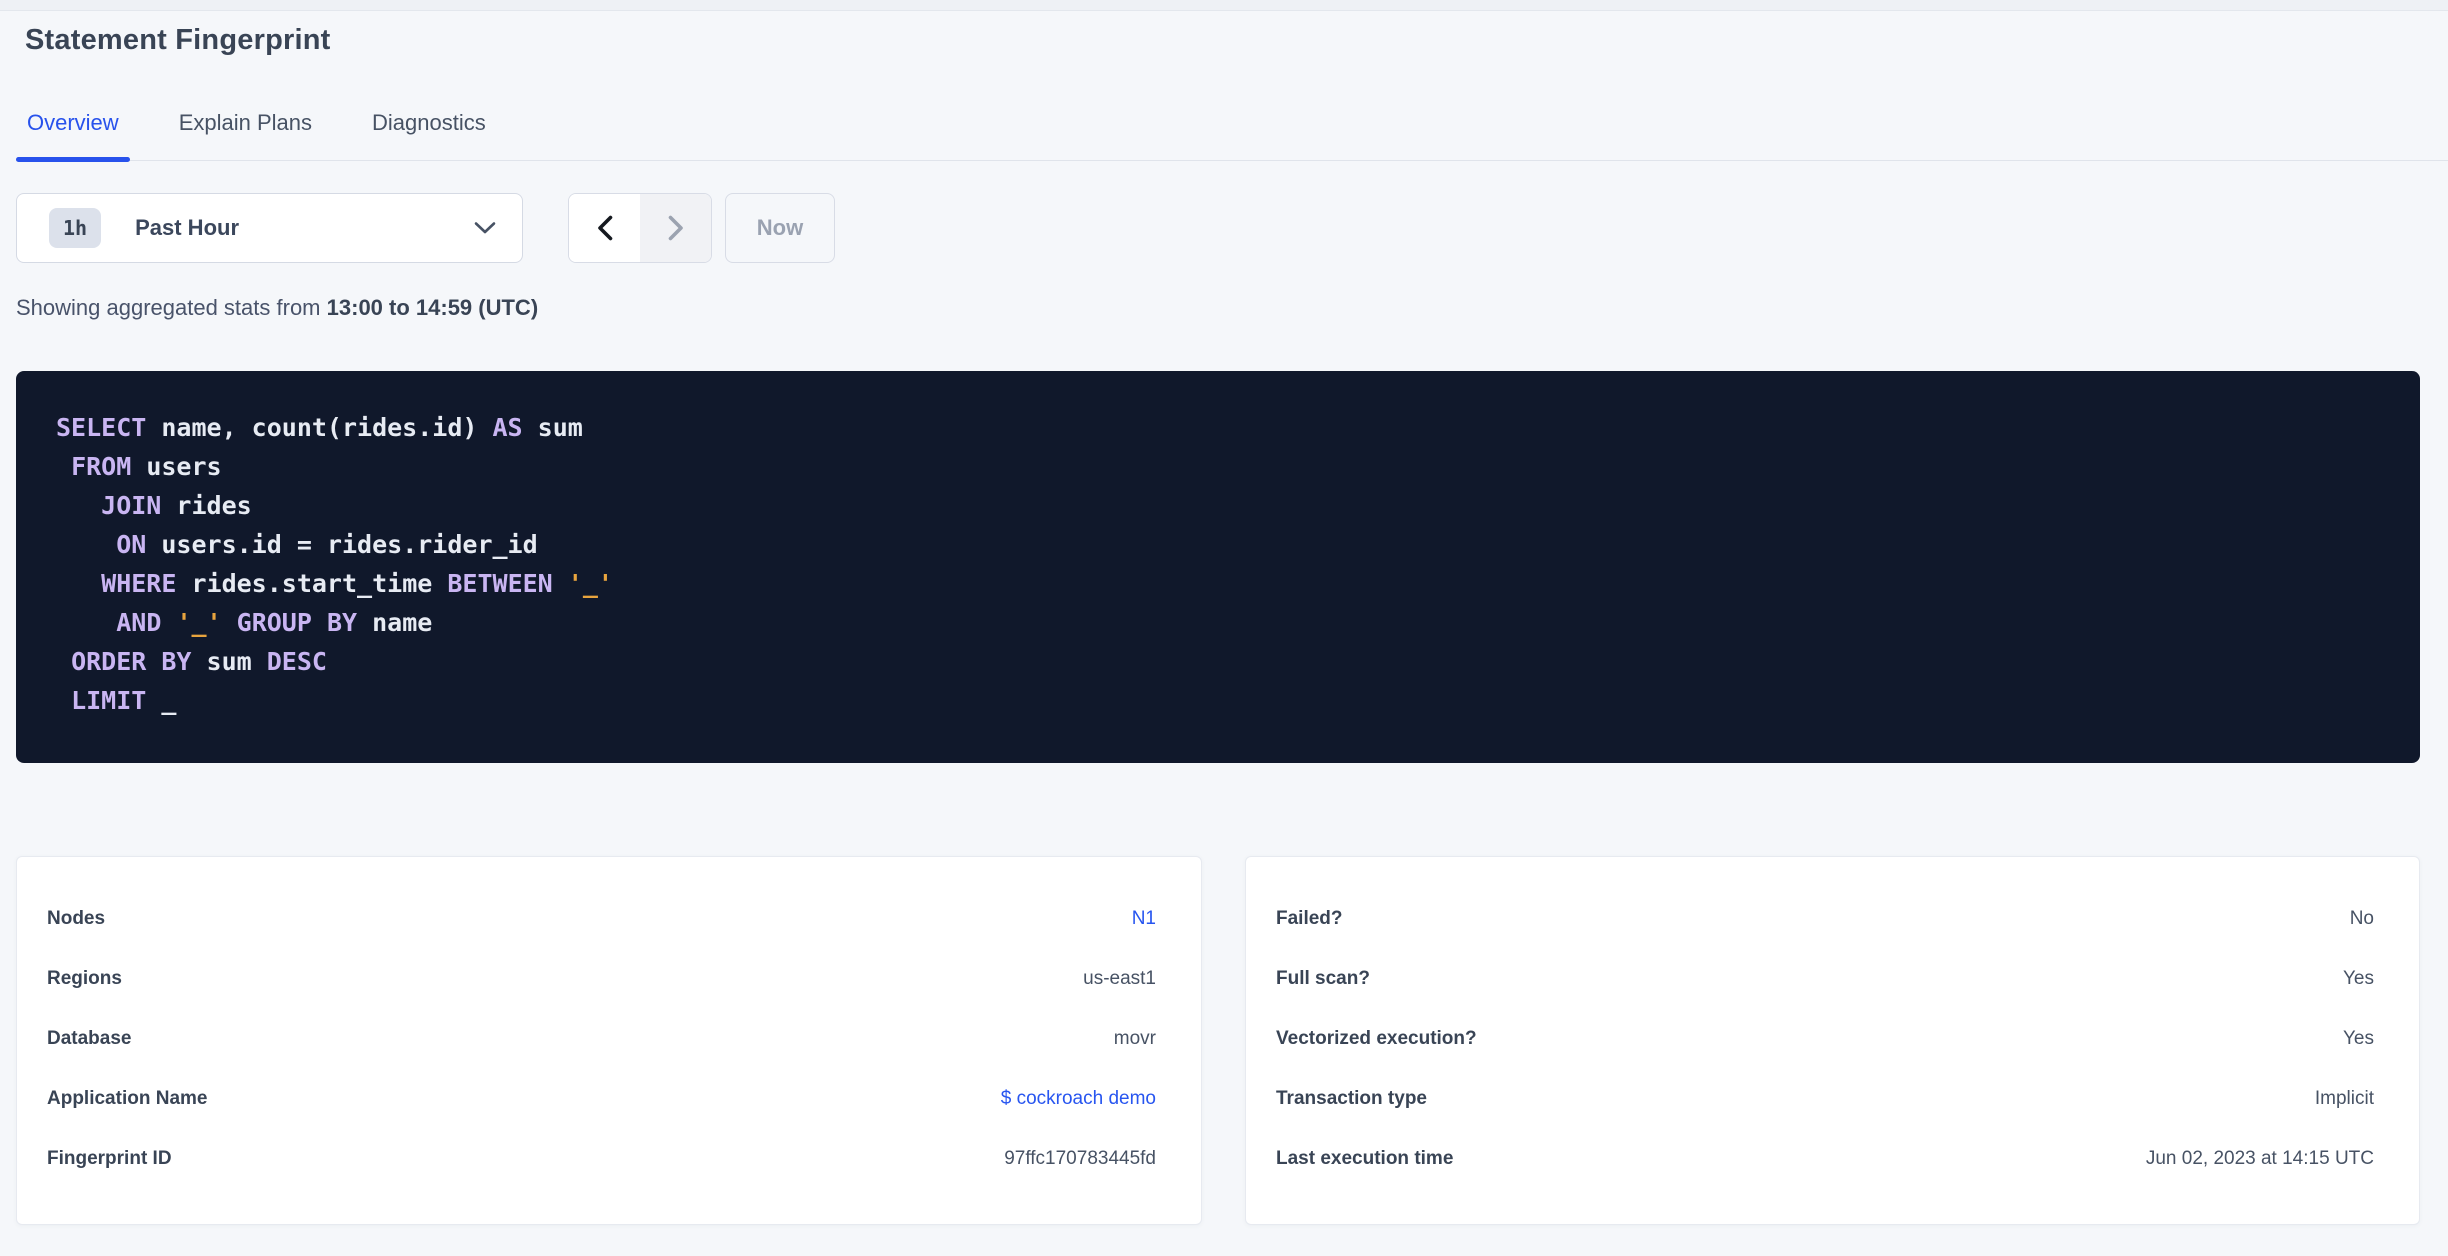  What do you see at coordinates (109, 1158) in the screenshot?
I see `row-label: Fingerprint ID` at bounding box center [109, 1158].